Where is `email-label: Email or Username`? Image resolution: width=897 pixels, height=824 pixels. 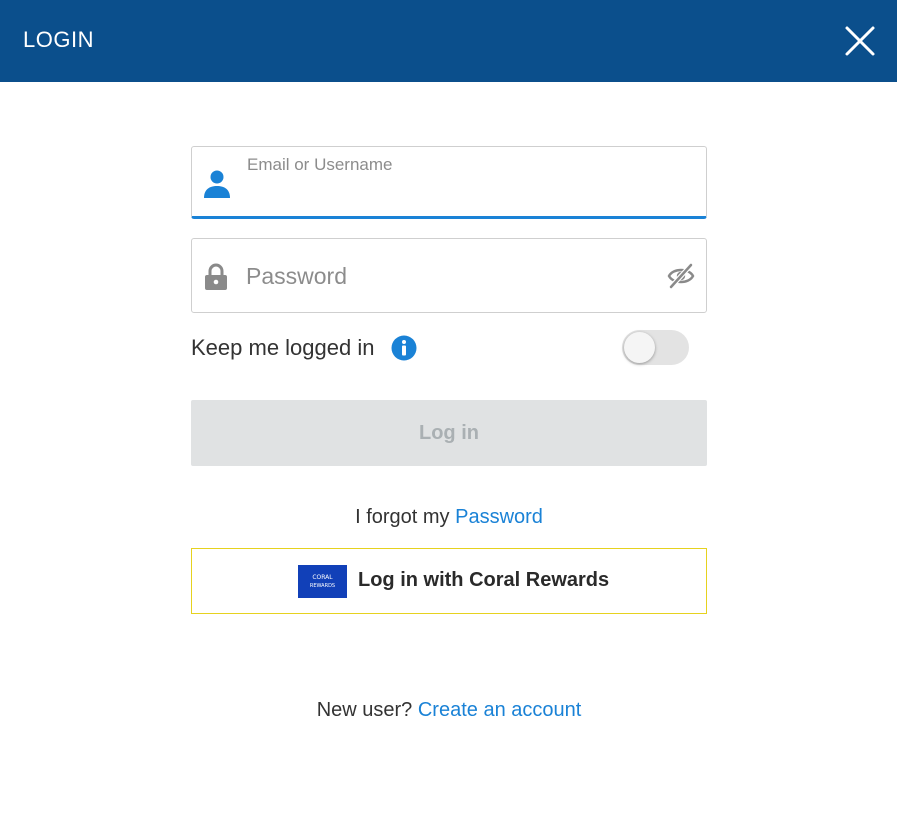 email-label: Email or Username is located at coordinates (320, 164).